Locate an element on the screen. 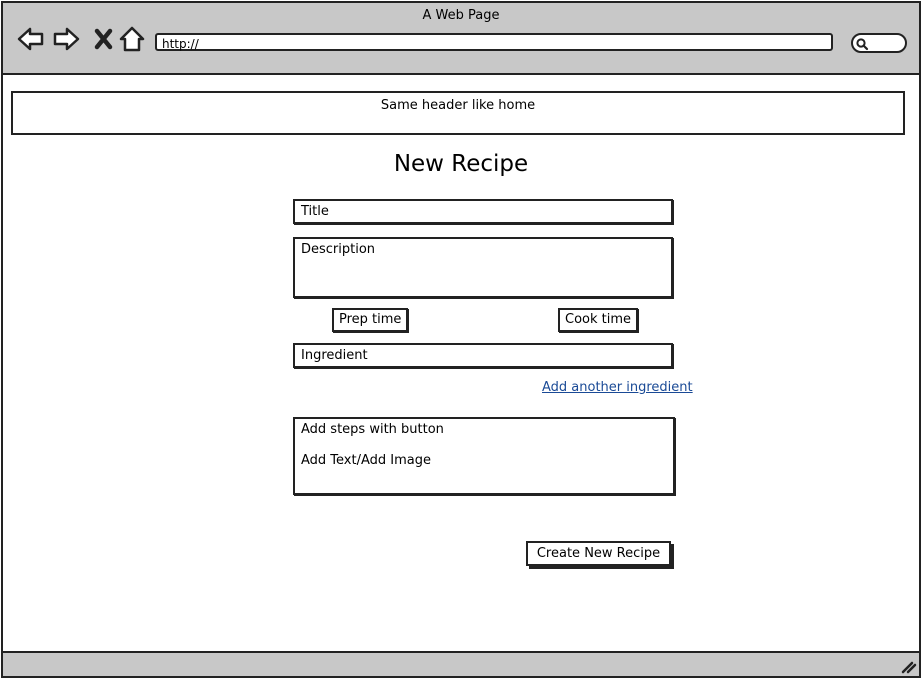 Image resolution: width=922 pixels, height=679 pixels. search-icon is located at coordinates (862, 44).